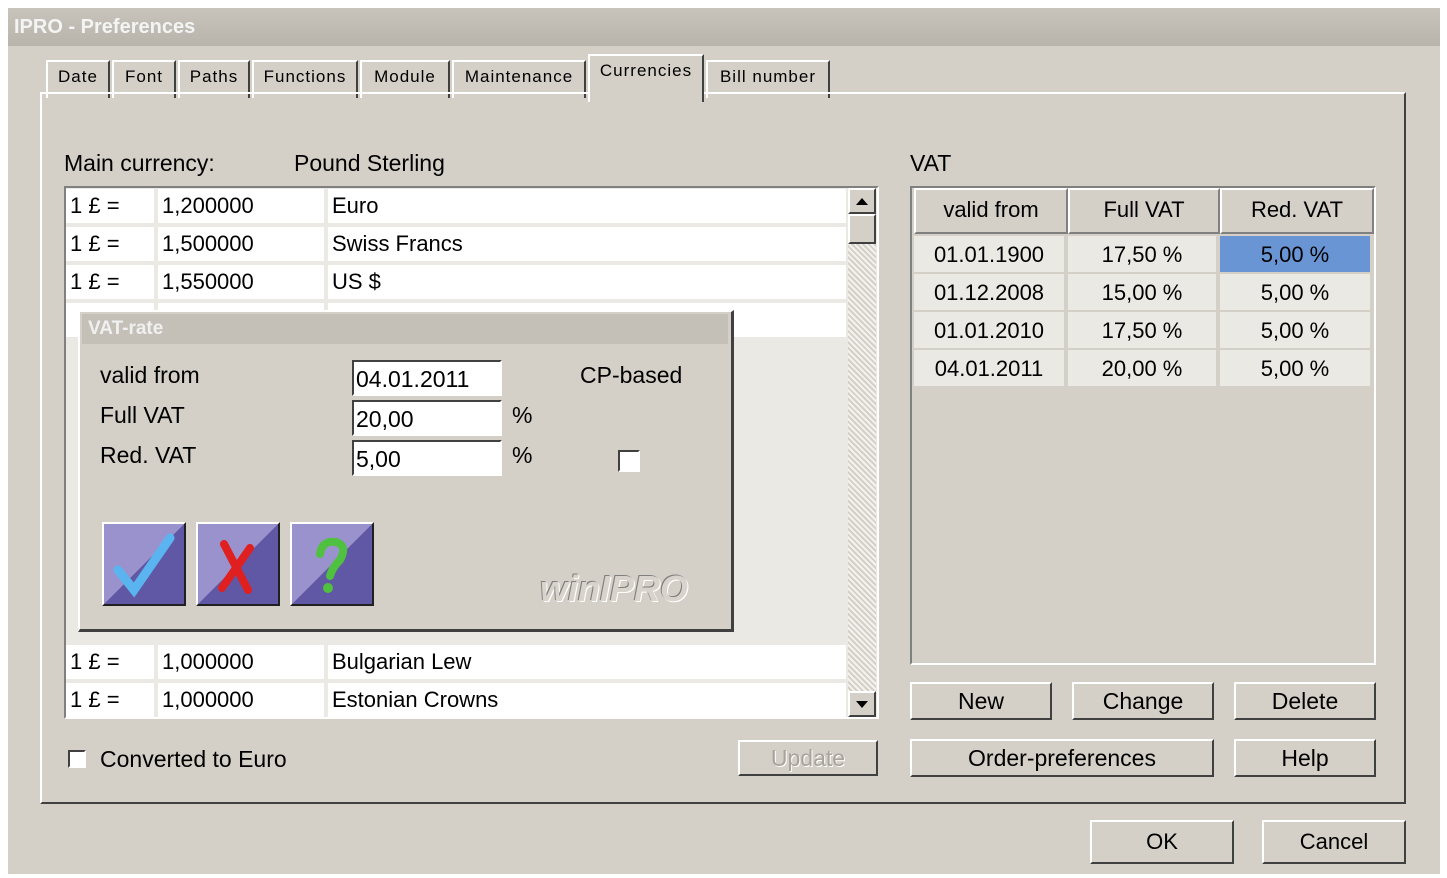 Image resolution: width=1447 pixels, height=878 pixels. I want to click on vat-valid-from: 04.01.2011, so click(989, 368).